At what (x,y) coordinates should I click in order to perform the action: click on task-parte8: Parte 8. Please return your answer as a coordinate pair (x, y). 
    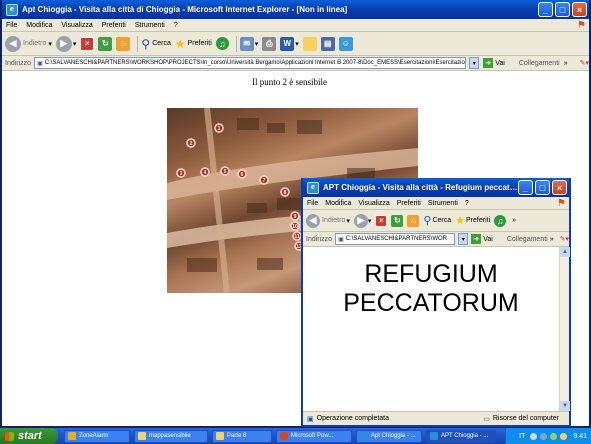
    Looking at the image, I should click on (242, 436).